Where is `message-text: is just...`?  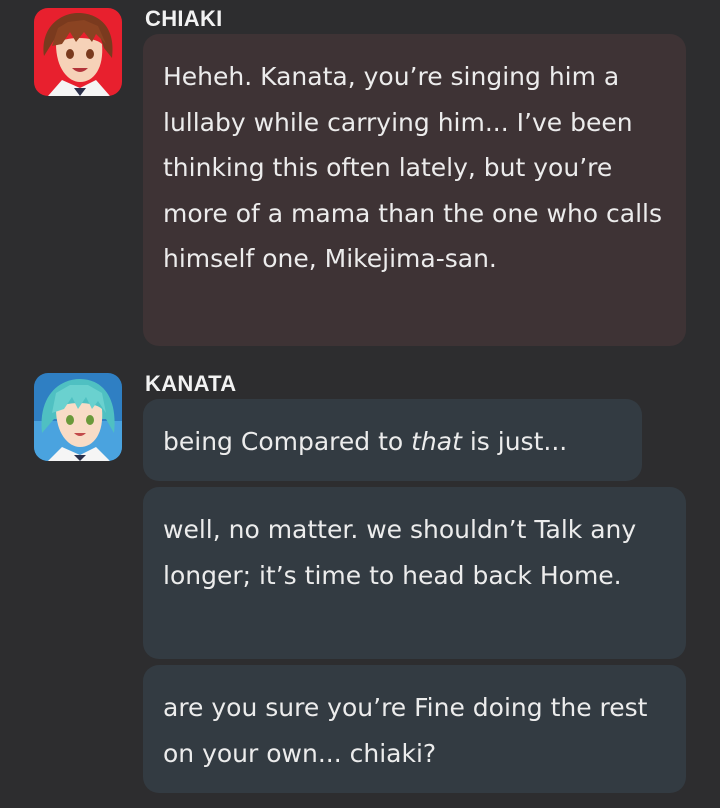
message-text: is just... is located at coordinates (514, 441).